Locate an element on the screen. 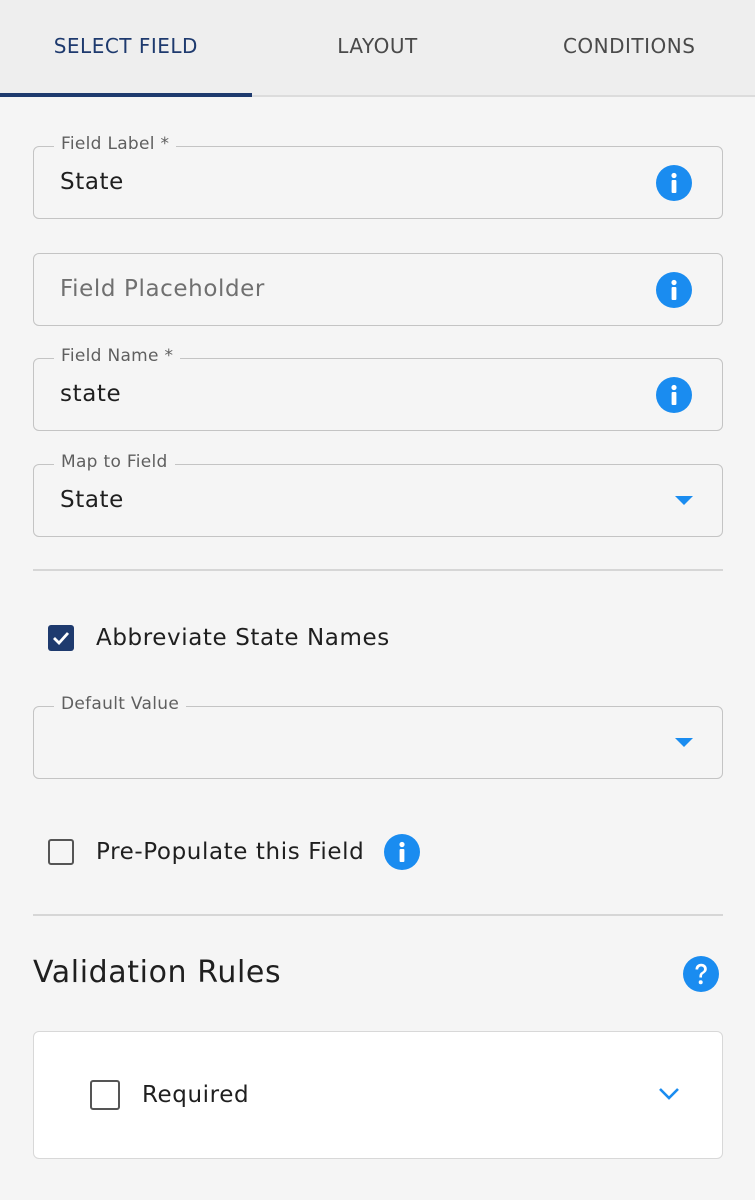 The image size is (755, 1200). default-value-legend: Default Value is located at coordinates (120, 704).